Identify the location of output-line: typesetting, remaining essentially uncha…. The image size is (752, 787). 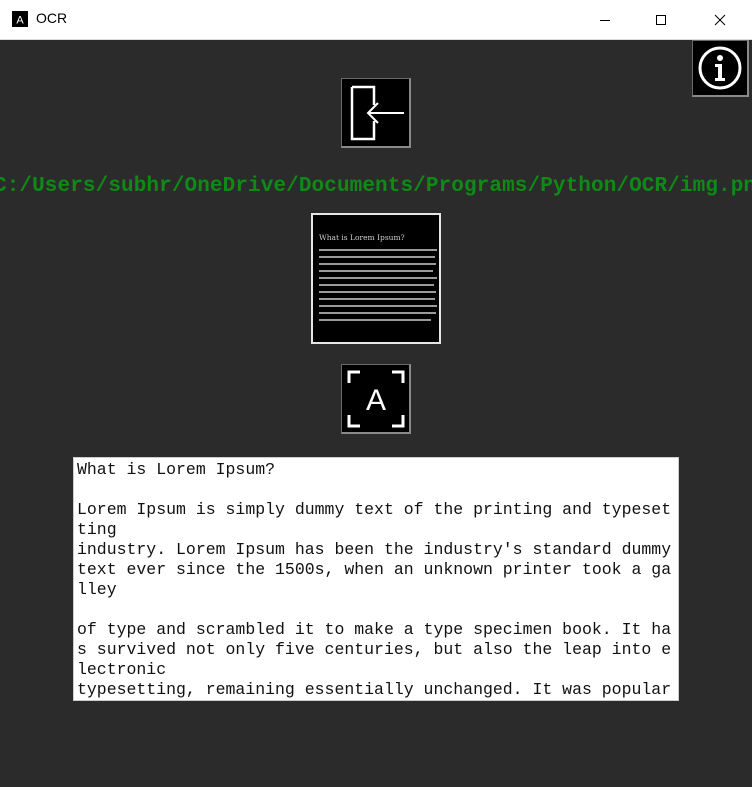
(374, 689).